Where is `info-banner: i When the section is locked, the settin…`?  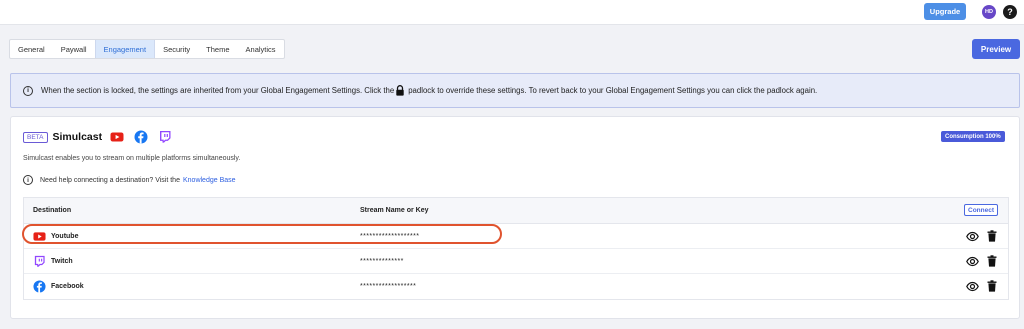
info-banner: i When the section is locked, the settin… is located at coordinates (515, 90).